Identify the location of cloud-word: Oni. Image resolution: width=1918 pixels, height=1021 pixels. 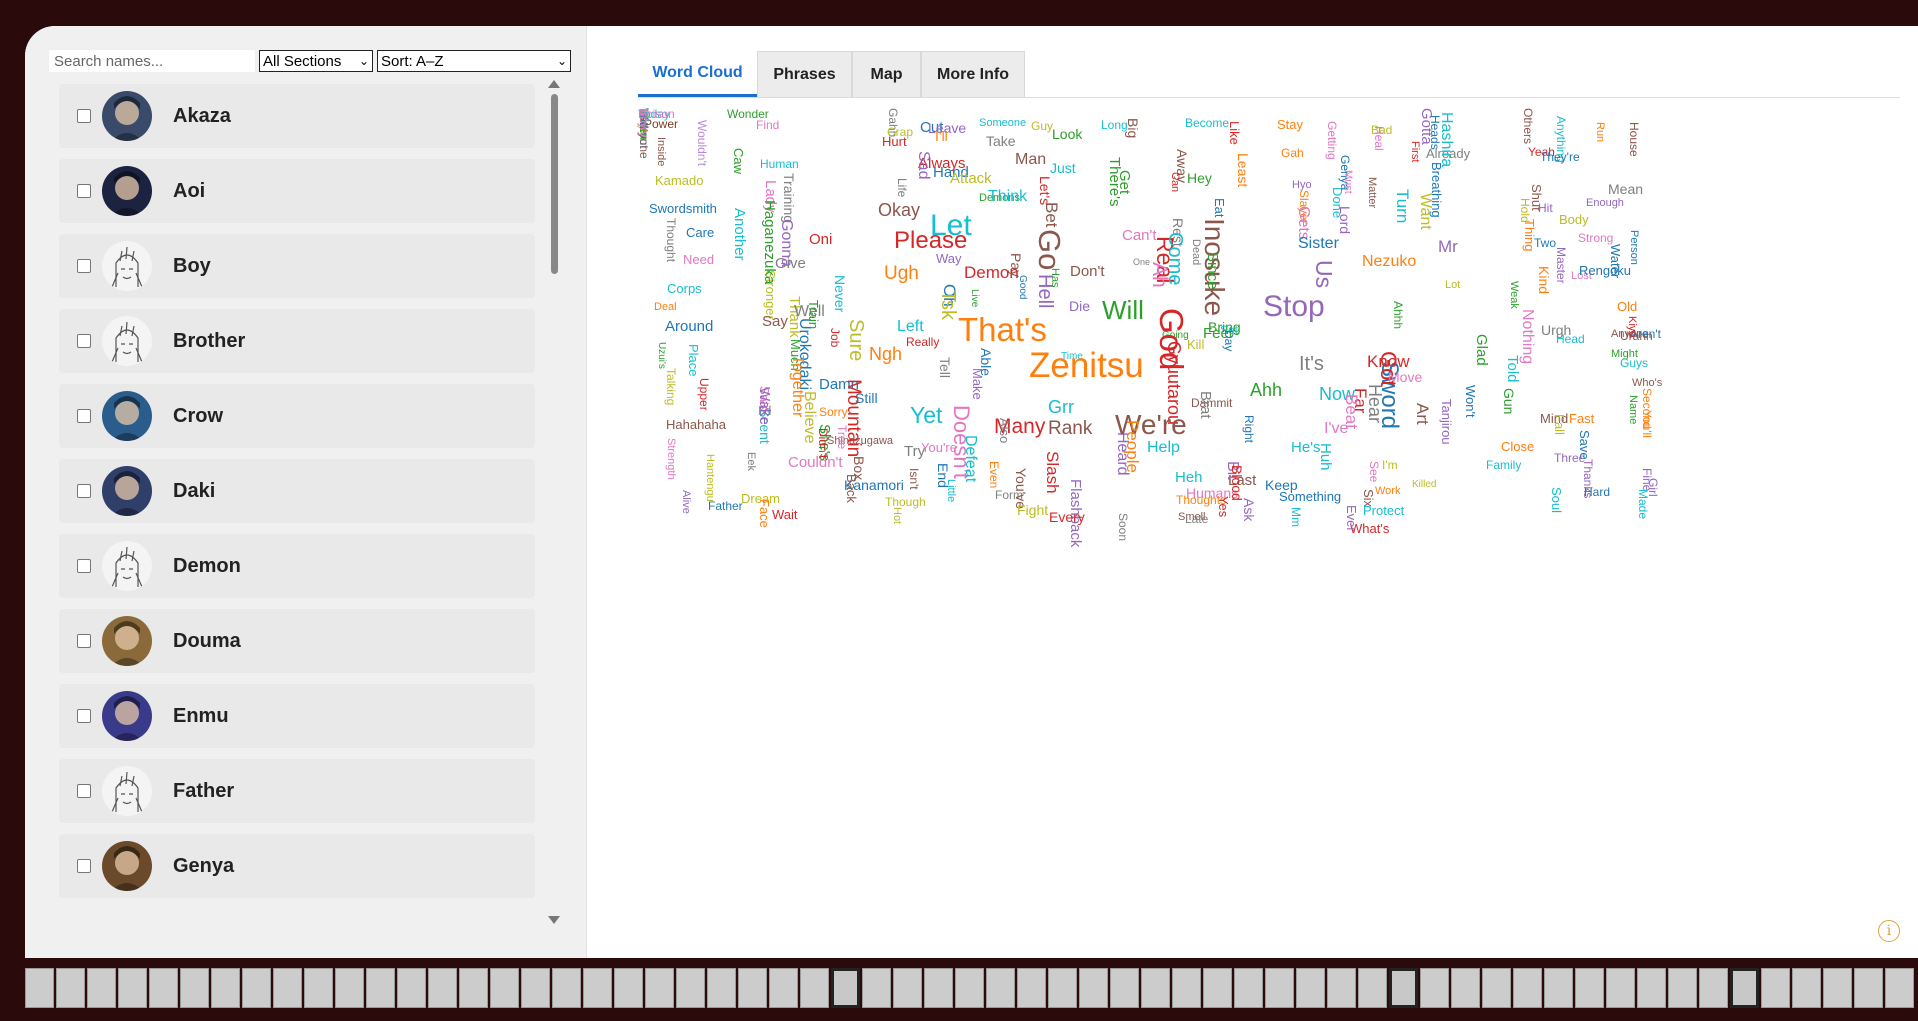
(820, 239).